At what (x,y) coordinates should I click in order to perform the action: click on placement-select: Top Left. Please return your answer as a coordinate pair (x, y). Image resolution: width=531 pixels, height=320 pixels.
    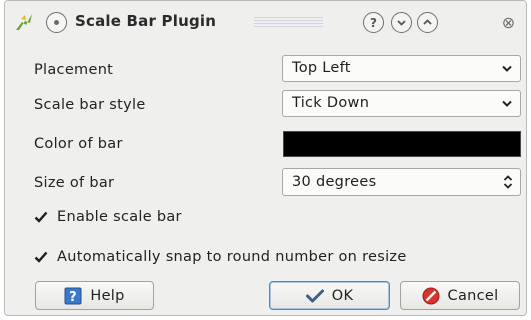
    Looking at the image, I should click on (401, 68).